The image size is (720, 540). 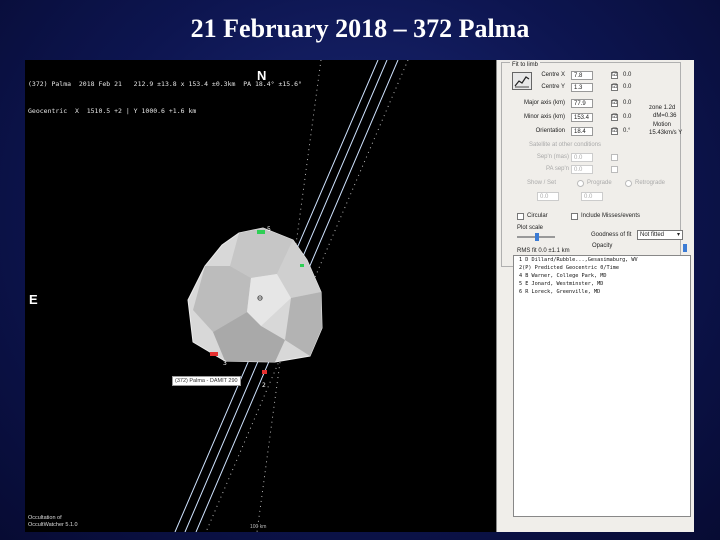 I want to click on scale-label: 100 km, so click(x=258, y=527).